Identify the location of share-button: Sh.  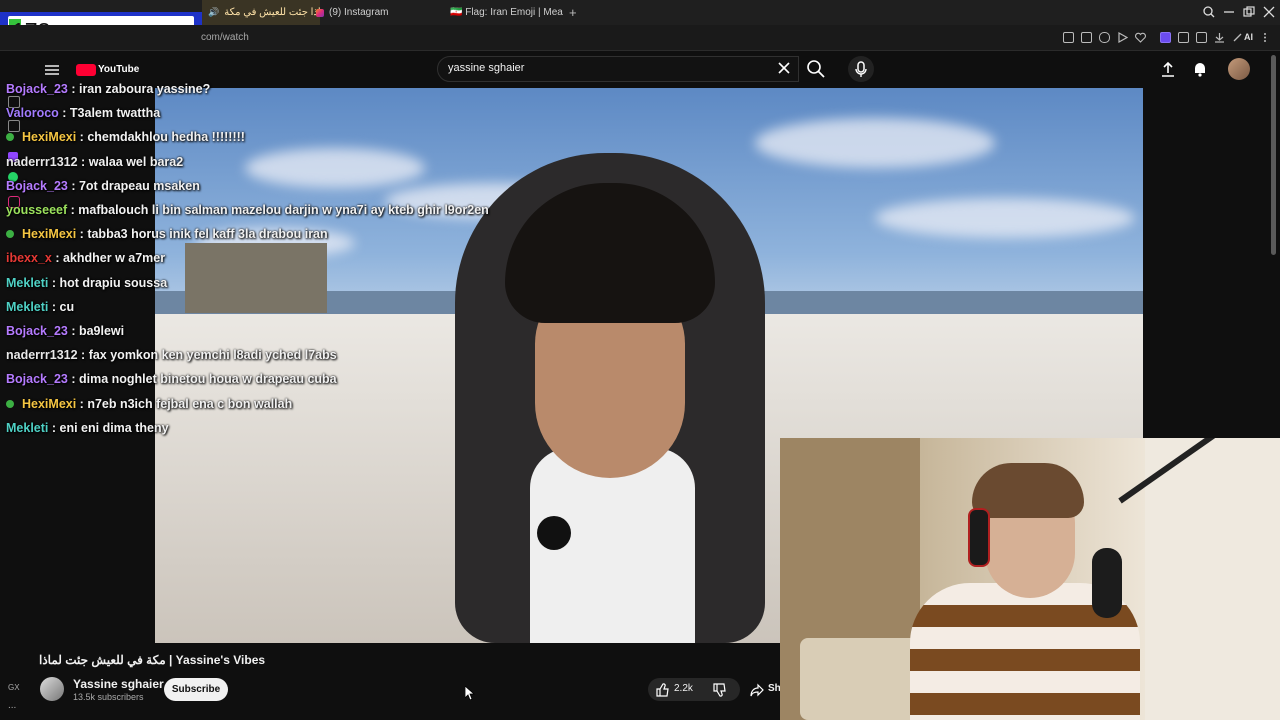
(774, 688).